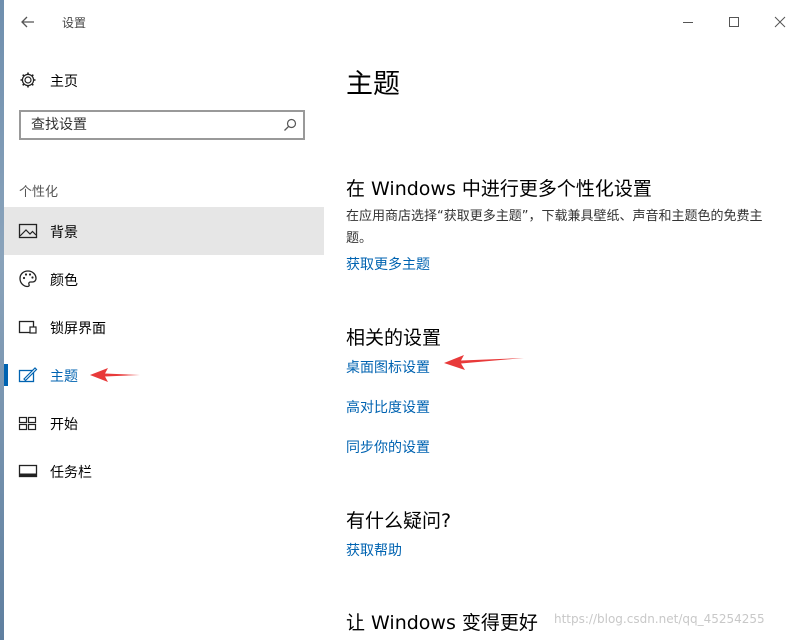 Image resolution: width=800 pixels, height=640 pixels. I want to click on search-input, so click(151, 125).